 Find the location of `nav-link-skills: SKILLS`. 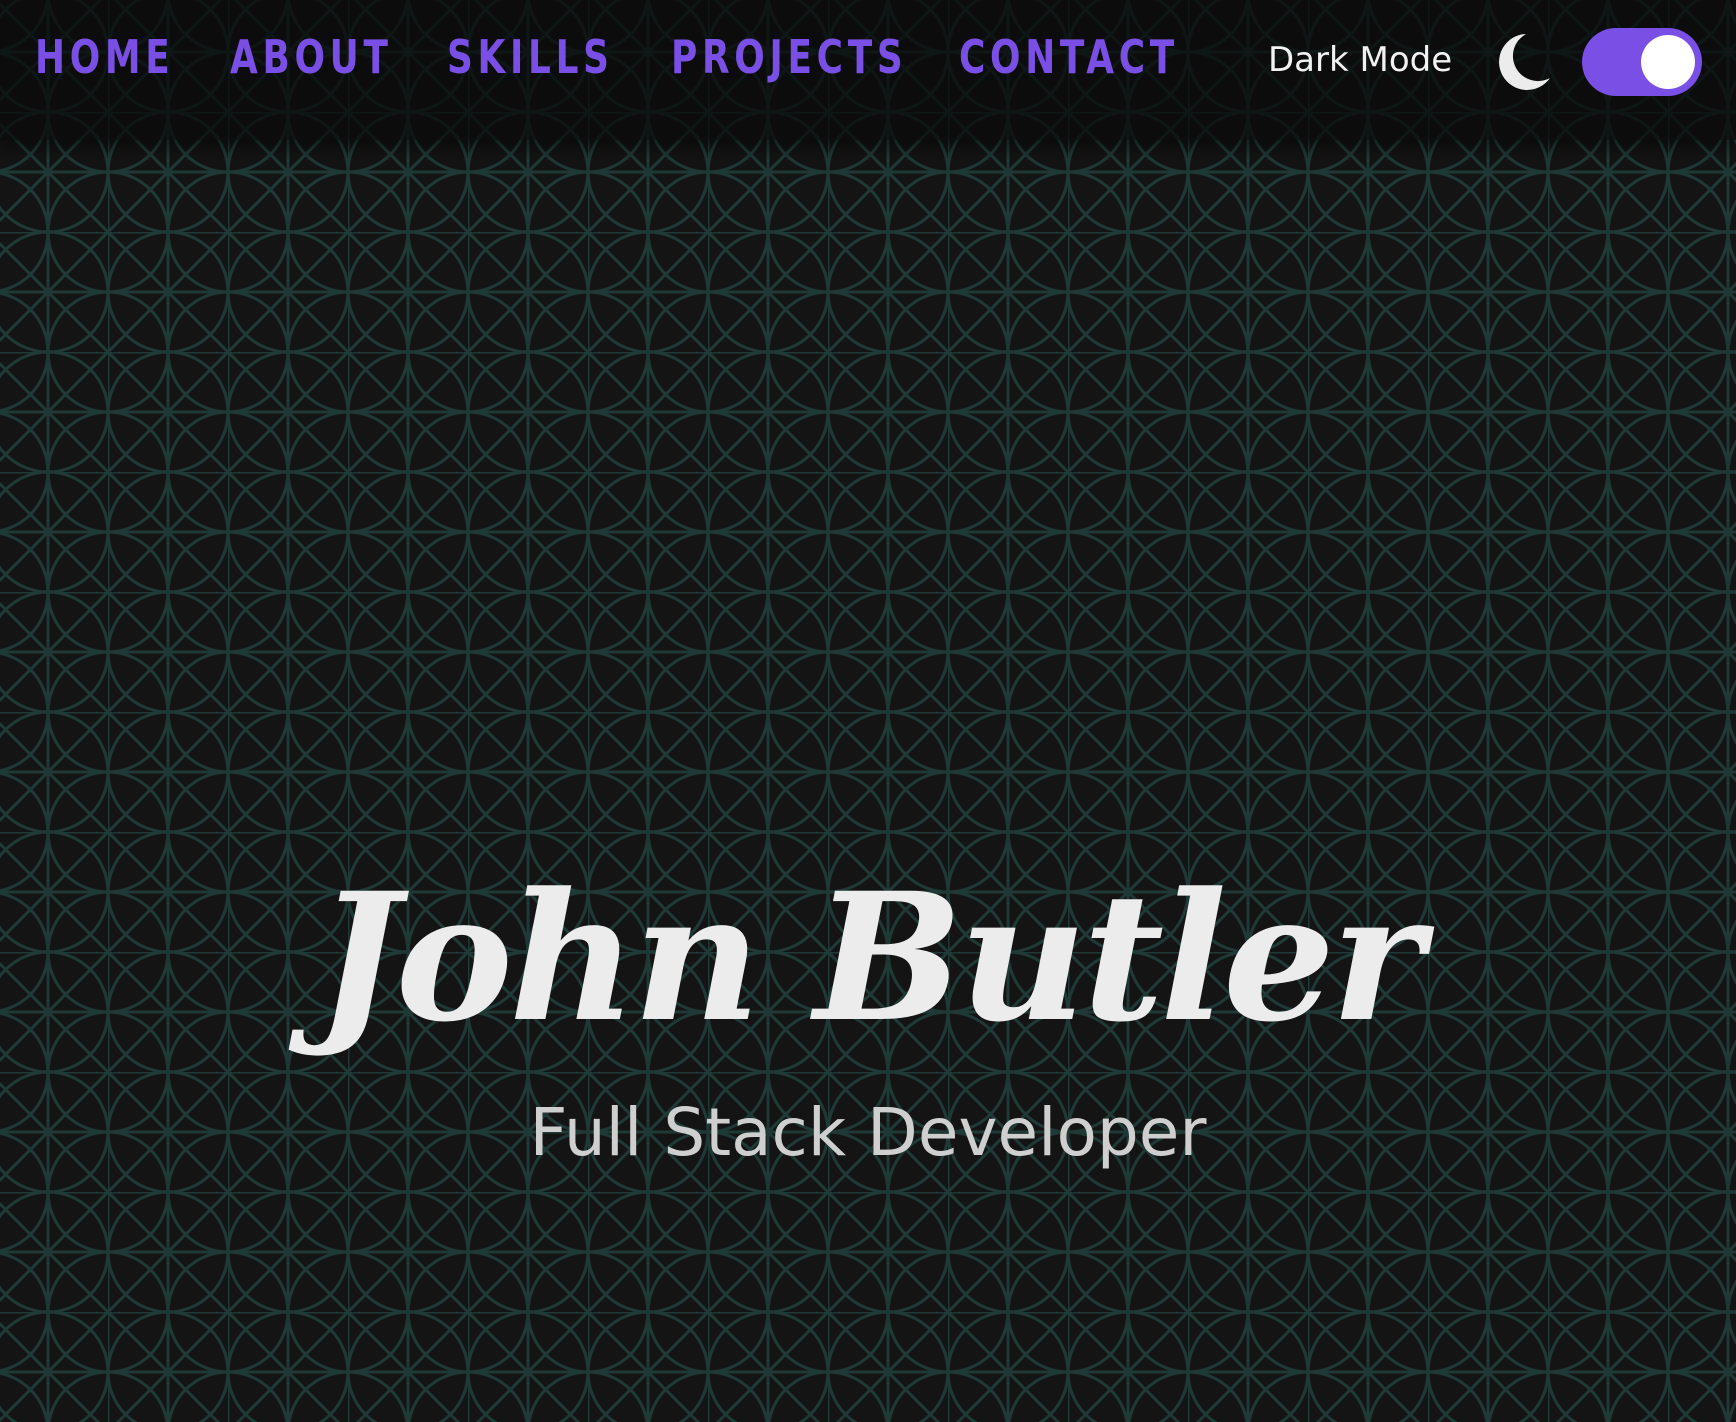

nav-link-skills: SKILLS is located at coordinates (530, 57).